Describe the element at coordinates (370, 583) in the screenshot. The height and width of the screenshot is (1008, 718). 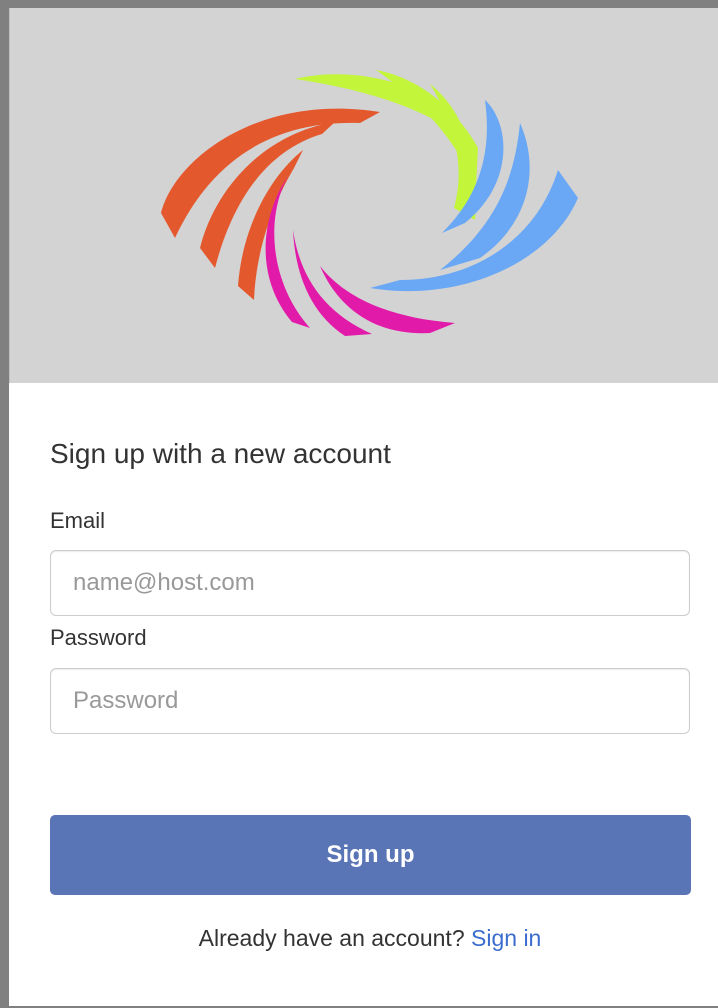
I see `email-field` at that location.